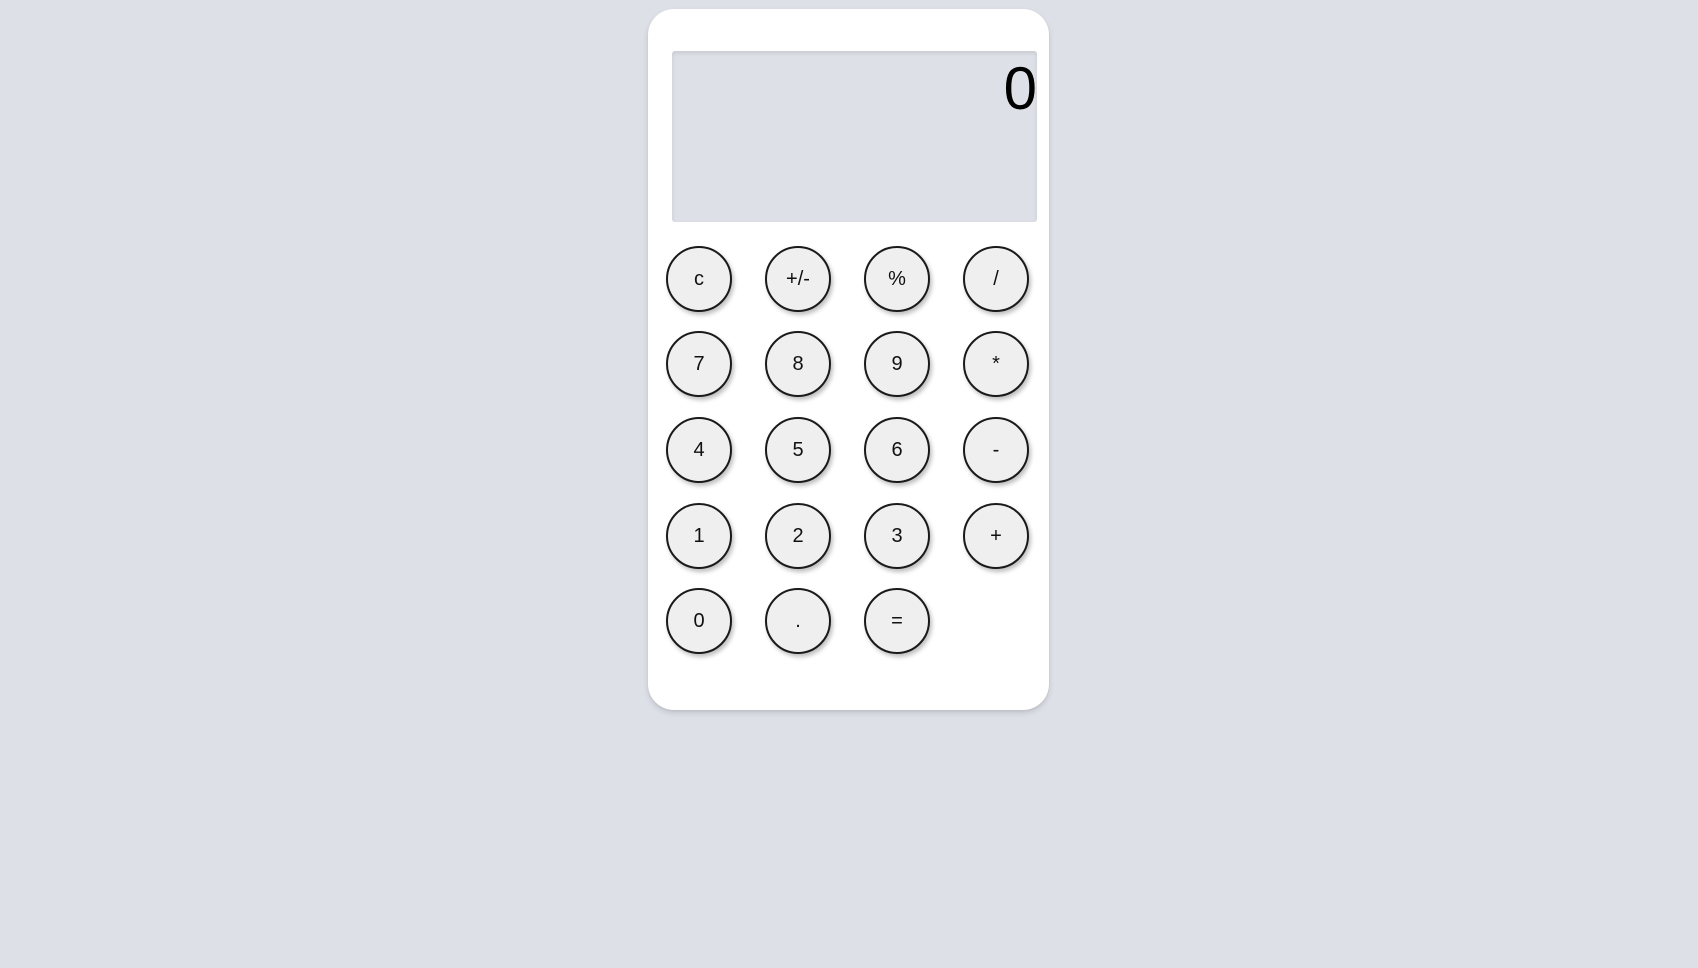  I want to click on digit-8-label: 8, so click(798, 363).